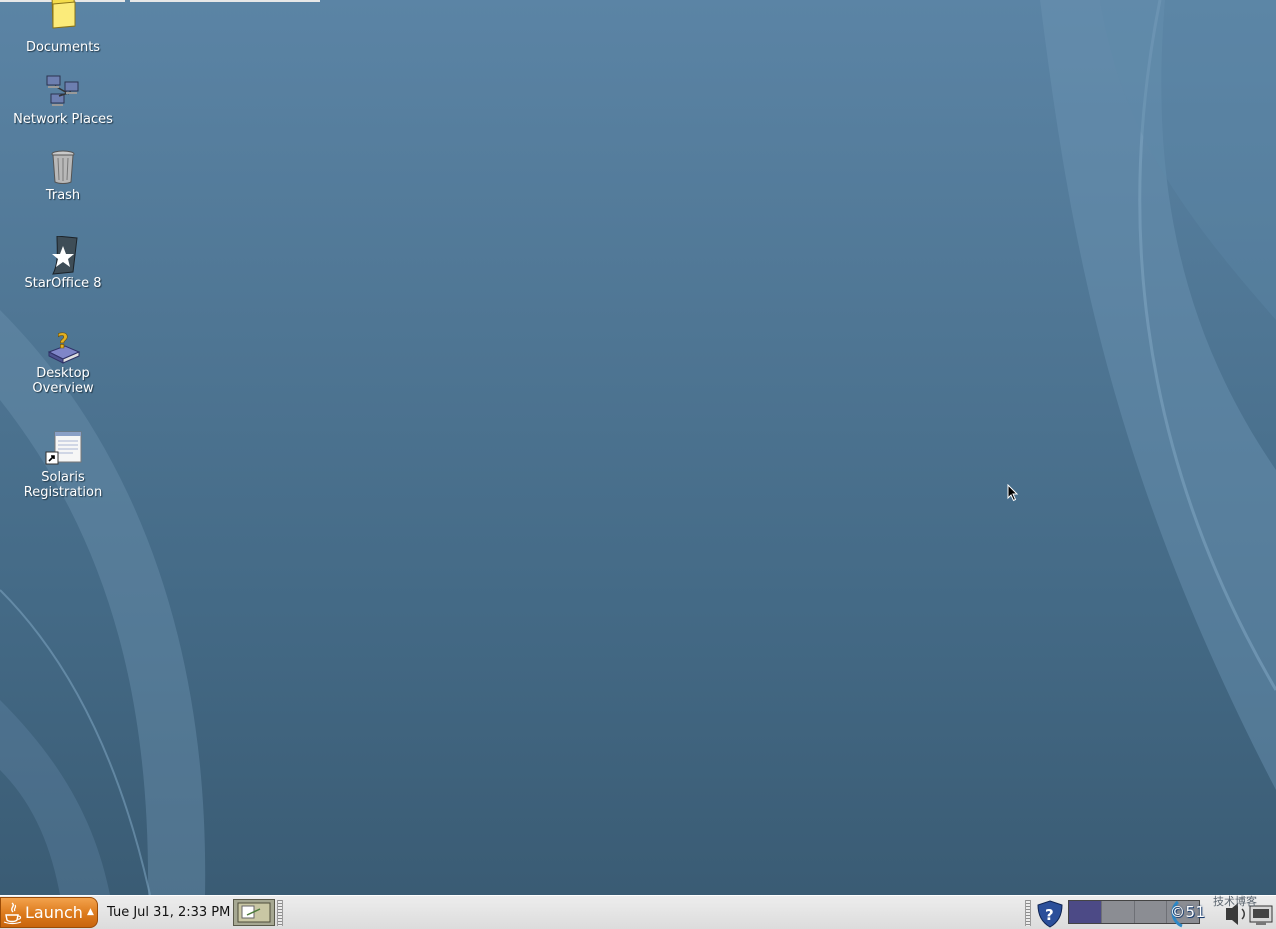  Describe the element at coordinates (63, 485) in the screenshot. I see `desktop-icon-label: Solaris Registration` at that location.